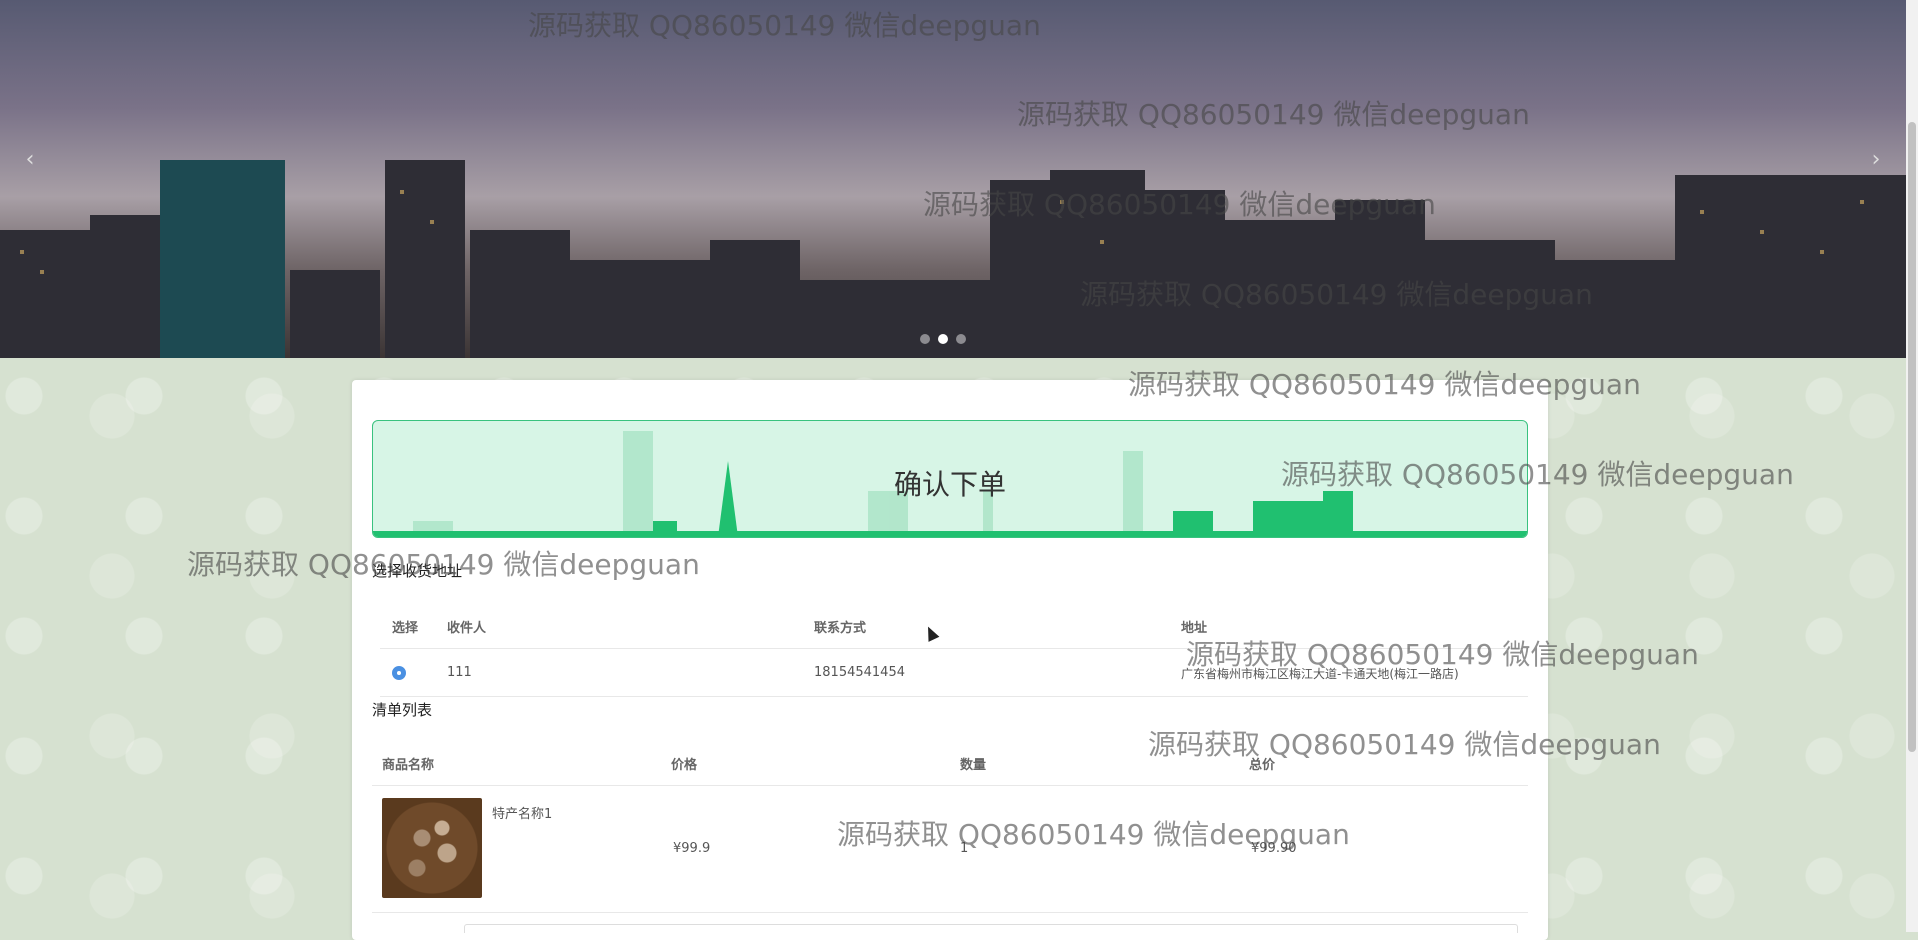  Describe the element at coordinates (840, 628) in the screenshot. I see `address-header-phone: 联系方式` at that location.